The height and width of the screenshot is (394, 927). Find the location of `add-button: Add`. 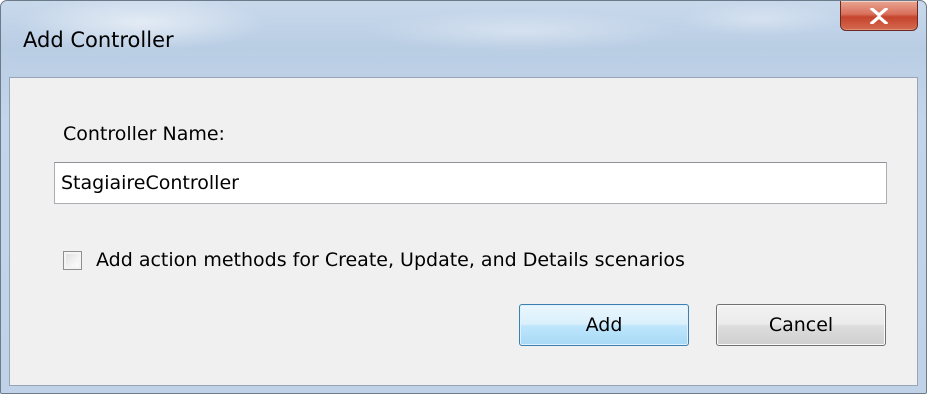

add-button: Add is located at coordinates (604, 325).